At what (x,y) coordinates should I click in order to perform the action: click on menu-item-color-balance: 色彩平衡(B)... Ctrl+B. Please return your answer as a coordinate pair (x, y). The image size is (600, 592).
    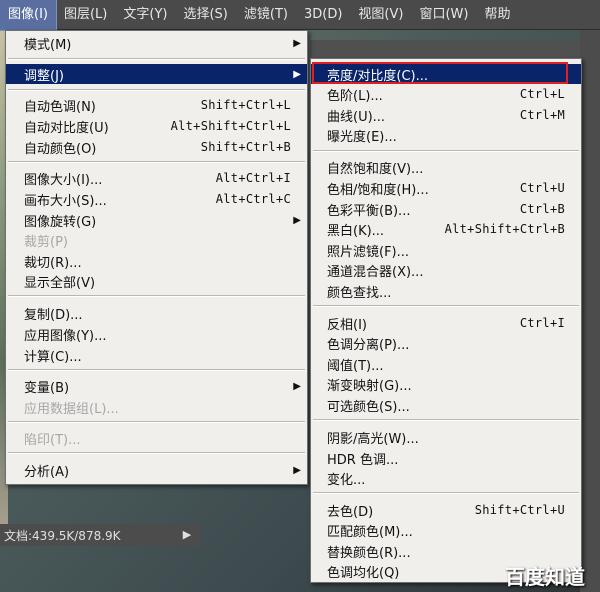
    Looking at the image, I should click on (446, 209).